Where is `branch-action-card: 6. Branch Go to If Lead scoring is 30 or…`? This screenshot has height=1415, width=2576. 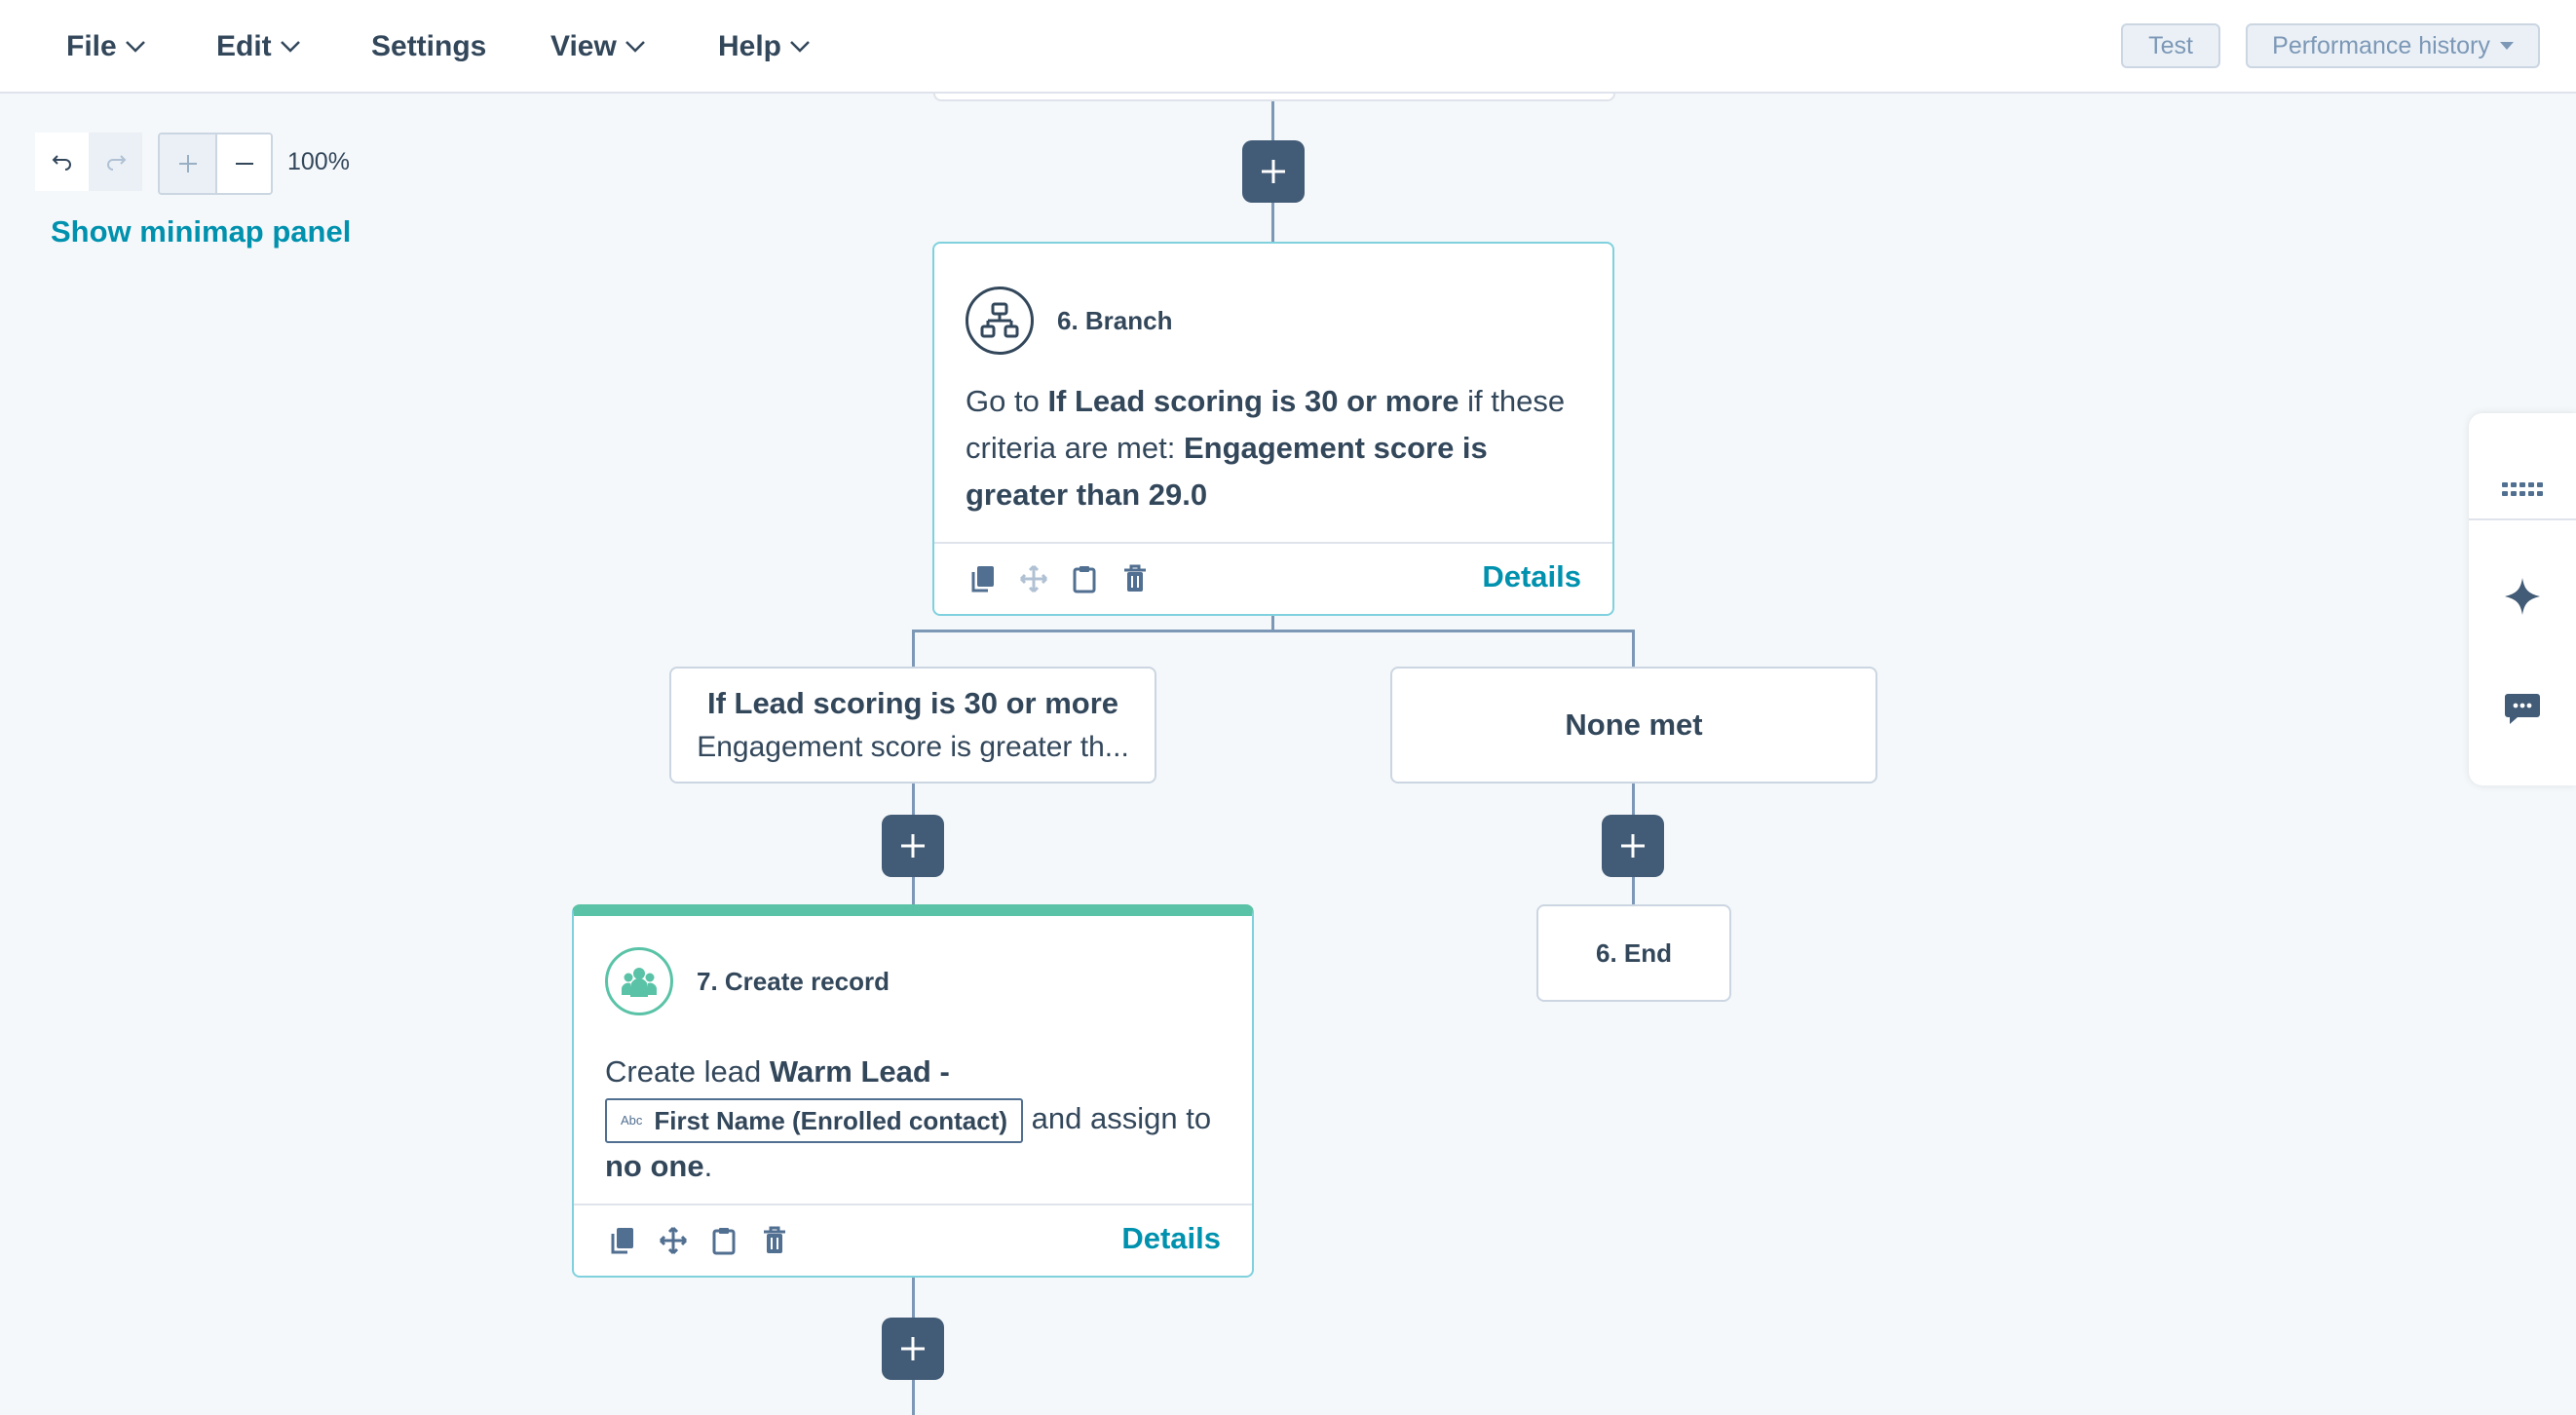
branch-action-card: 6. Branch Go to If Lead scoring is 30 or… is located at coordinates (1273, 429).